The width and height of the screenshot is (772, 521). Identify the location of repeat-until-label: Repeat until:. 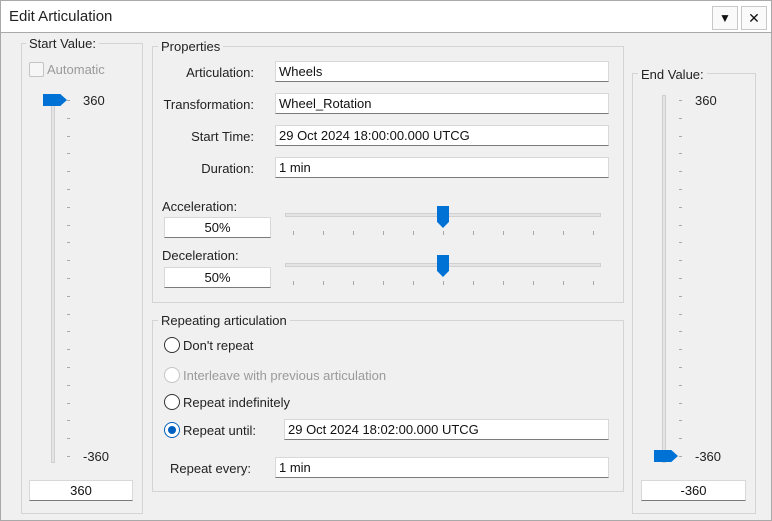
(219, 430).